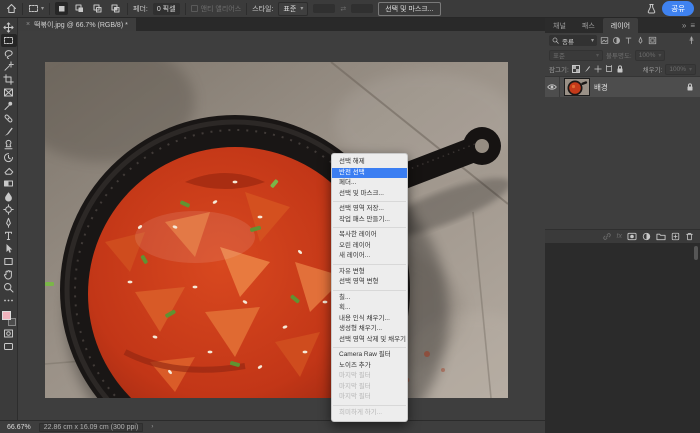 The width and height of the screenshot is (700, 433). Describe the element at coordinates (9, 105) in the screenshot. I see `eyedropper-tool` at that location.